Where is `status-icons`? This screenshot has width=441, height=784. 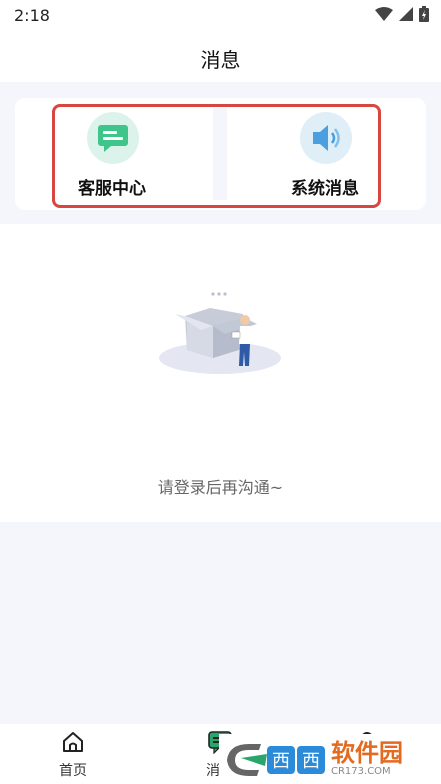
status-icons is located at coordinates (402, 14).